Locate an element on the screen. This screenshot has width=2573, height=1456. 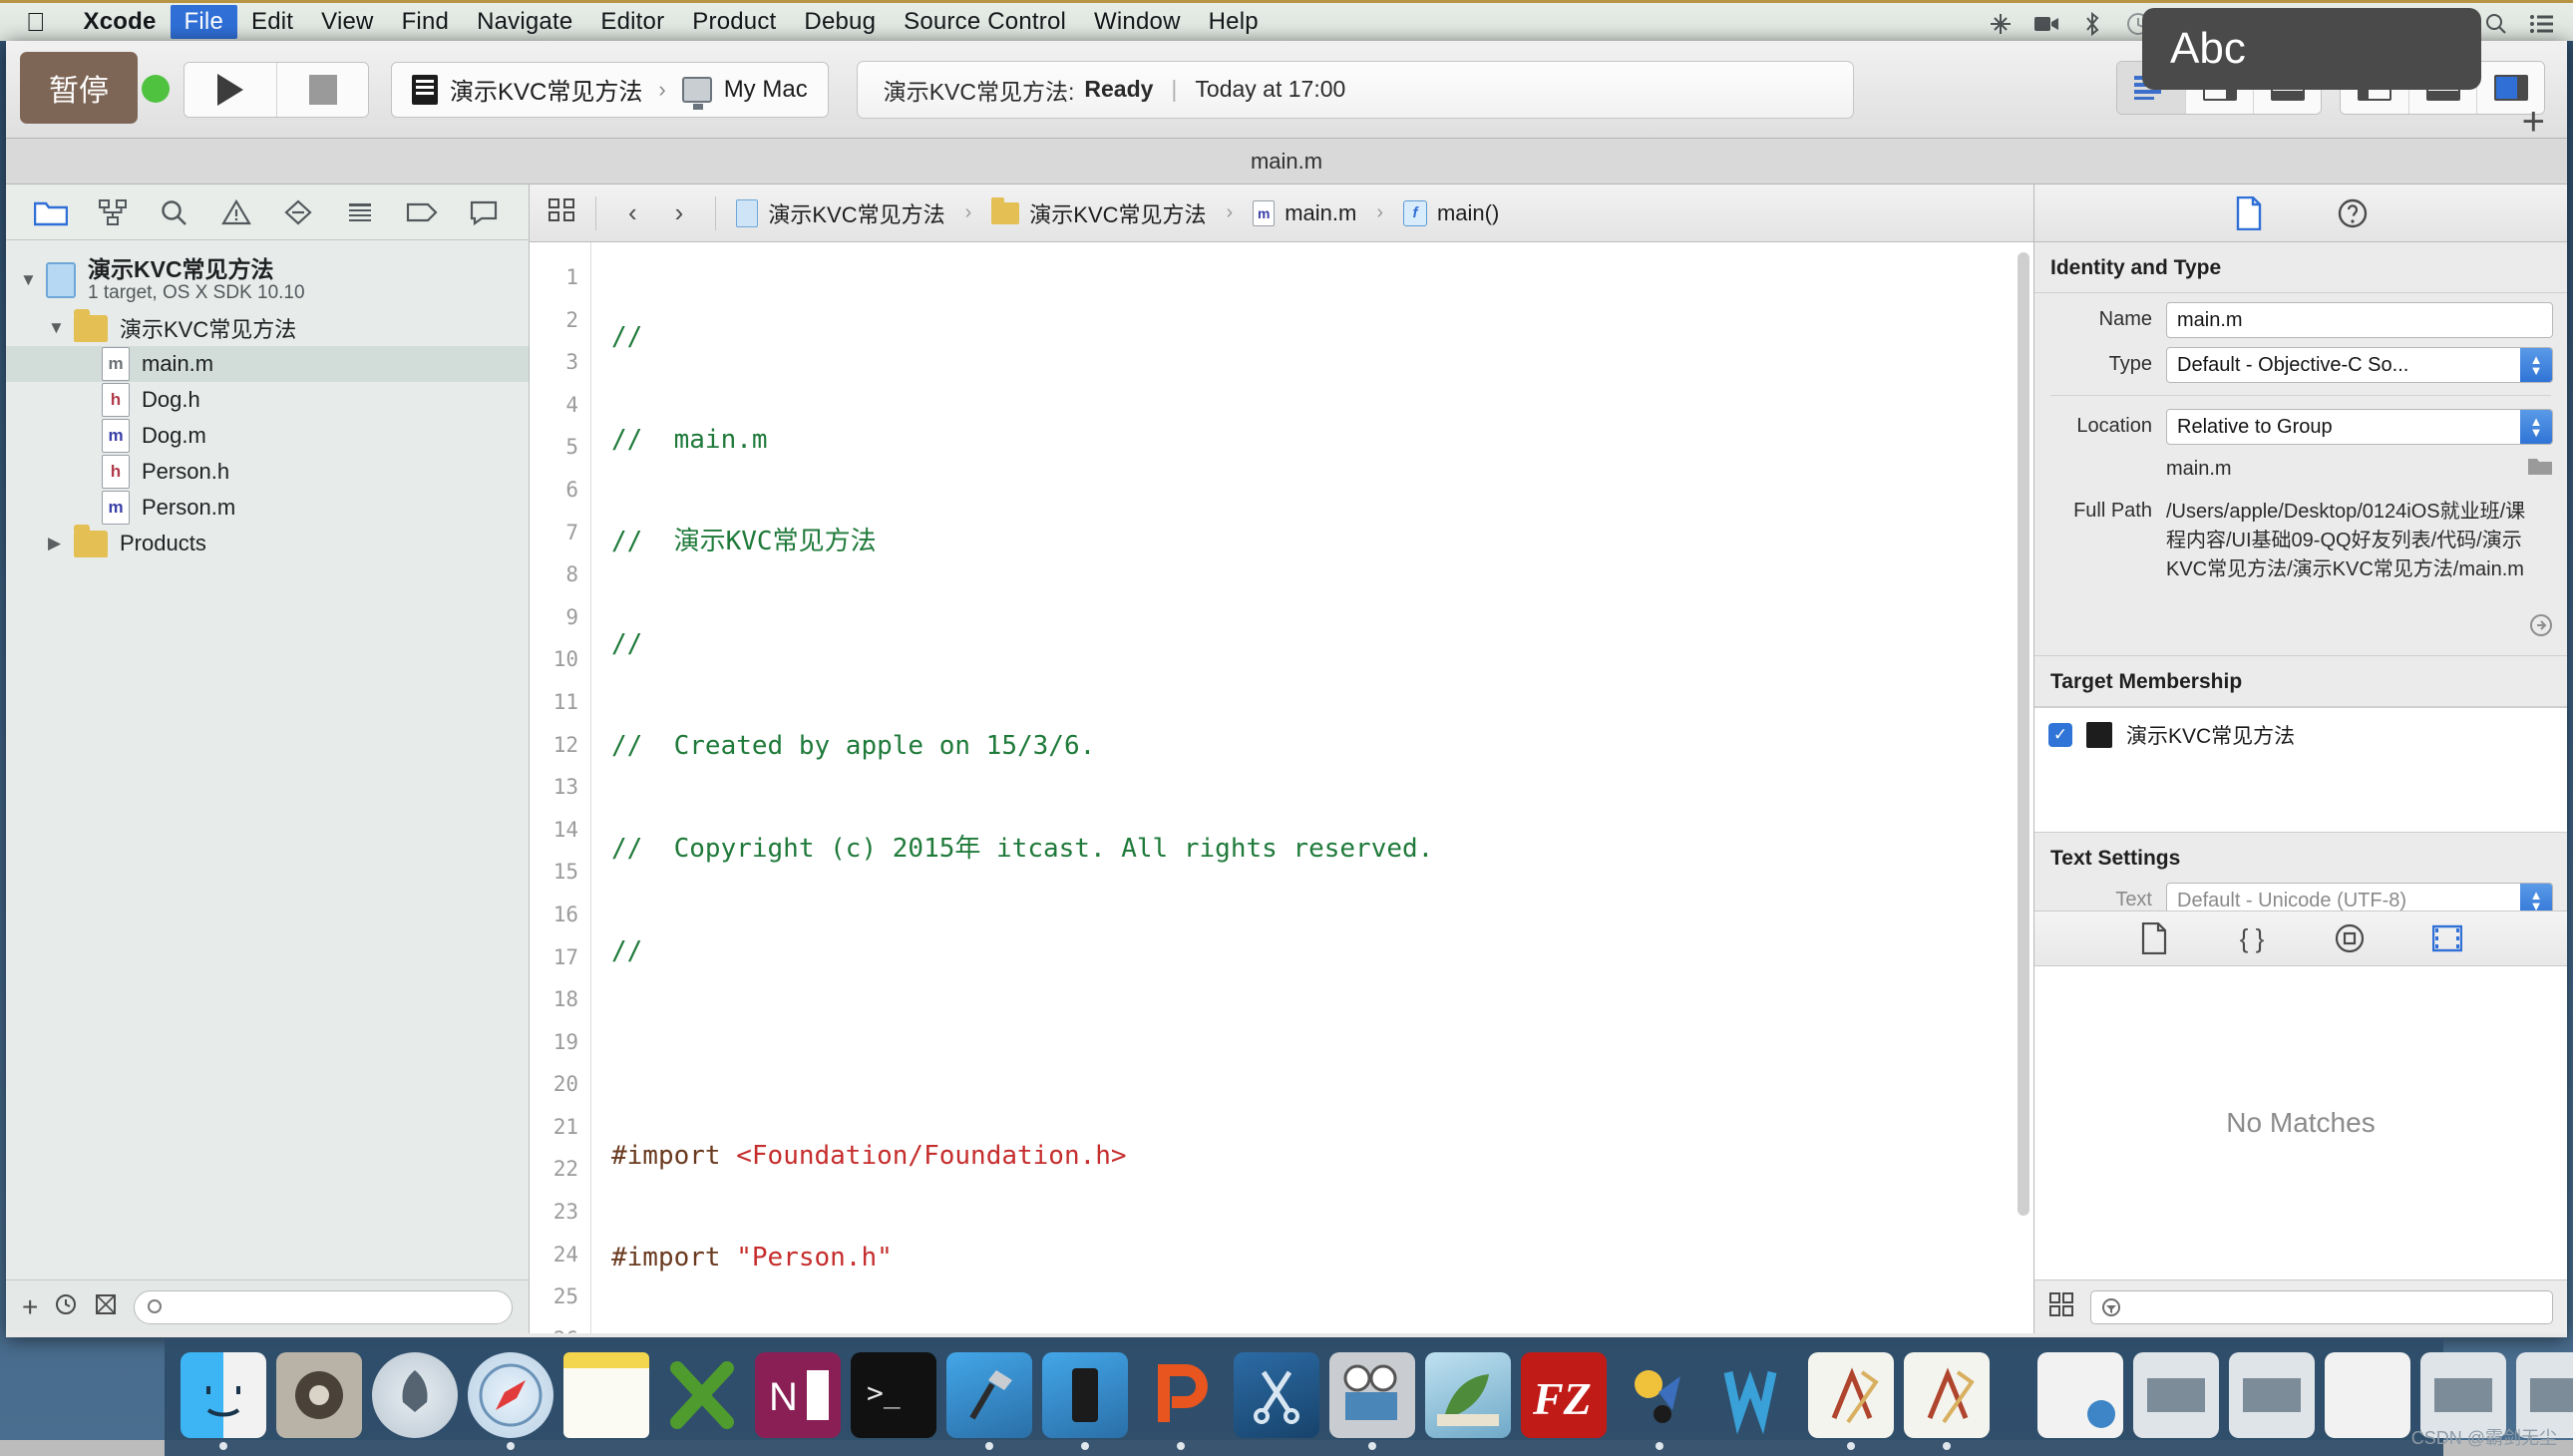
editor-vertical-scrollbar is located at coordinates (2023, 775).